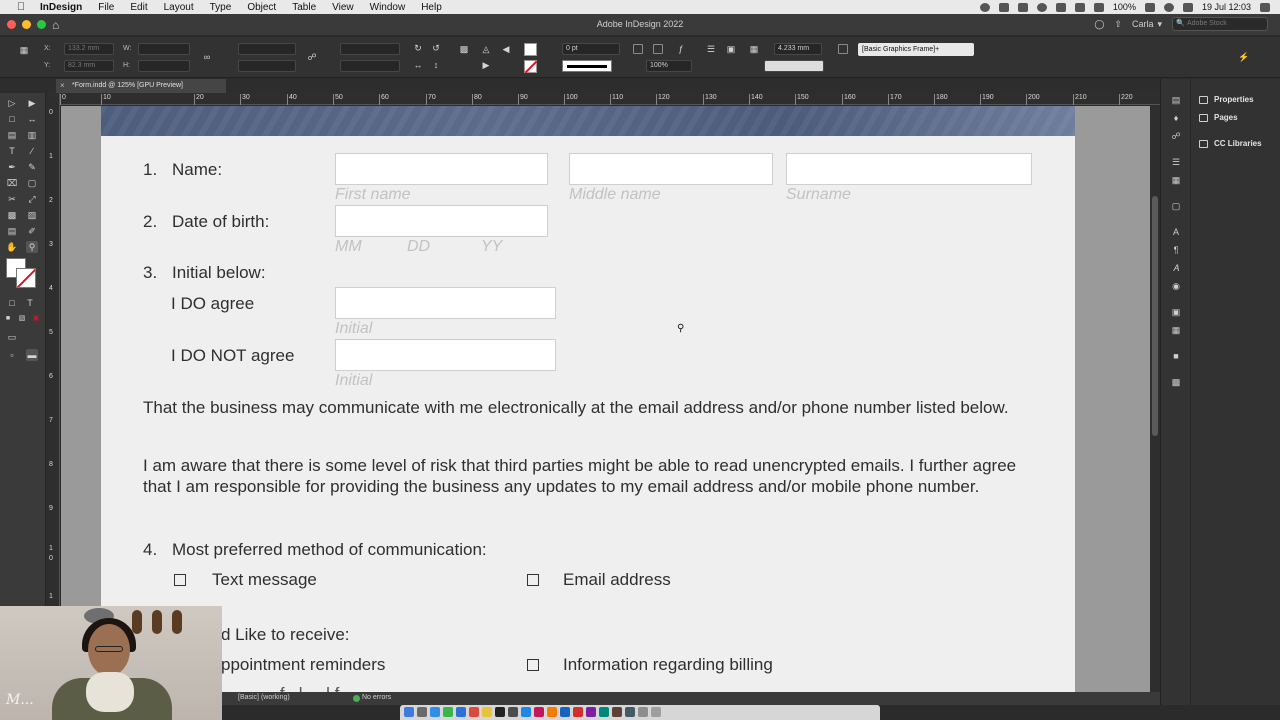 This screenshot has height=720, width=1280. I want to click on document-tab: × *Form.indd @ 125% [GPU Preview], so click(141, 86).